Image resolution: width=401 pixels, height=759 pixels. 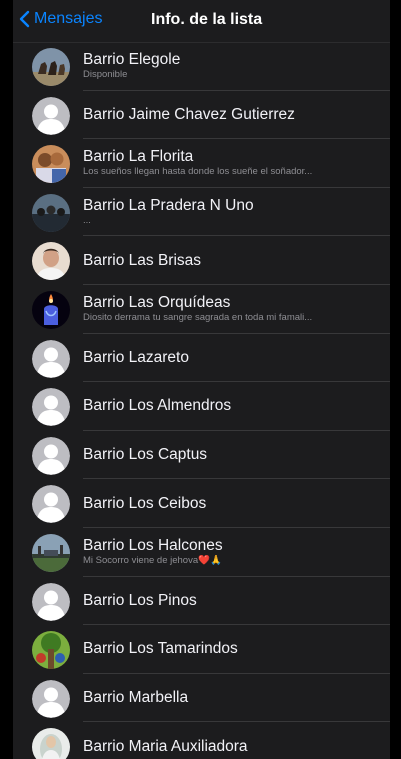 I want to click on list-item-text: Barrio Los Ceibos, so click(x=232, y=503).